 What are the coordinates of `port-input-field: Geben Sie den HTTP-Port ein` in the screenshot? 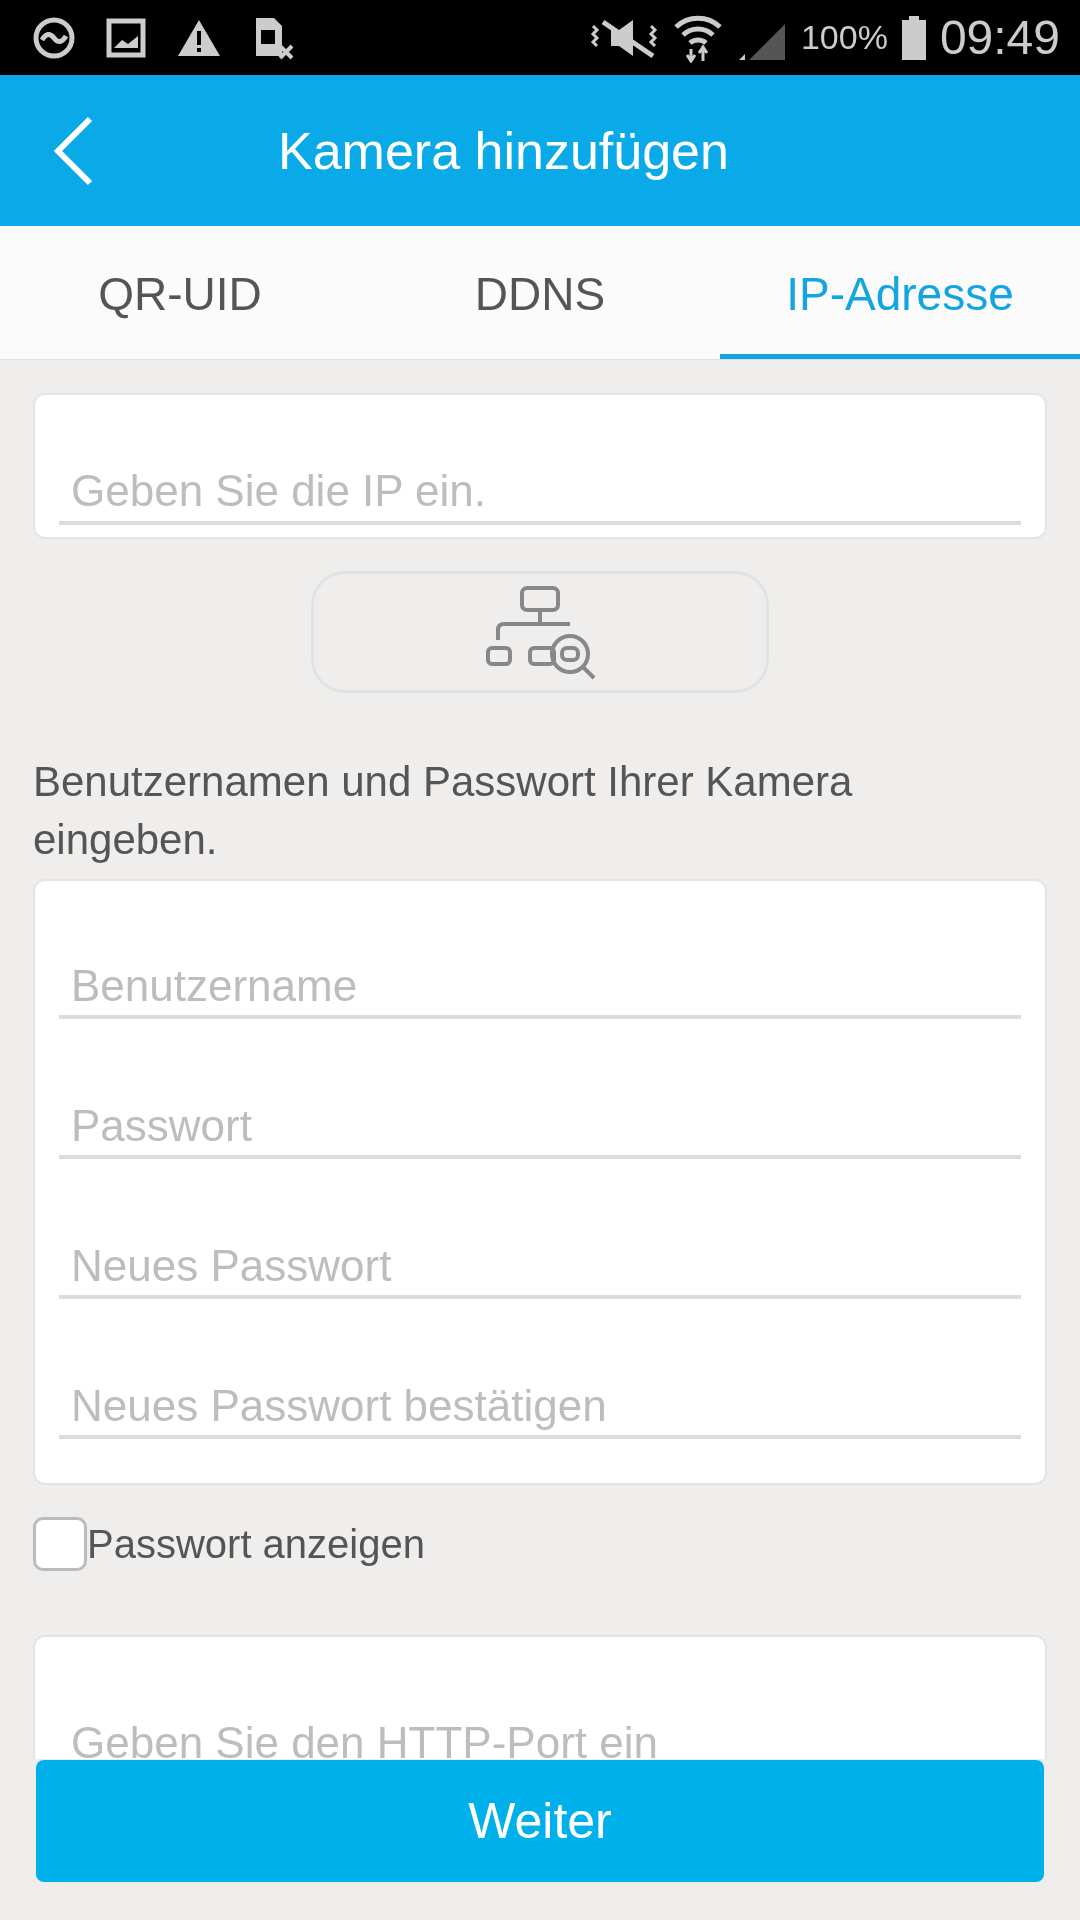 It's located at (540, 1697).